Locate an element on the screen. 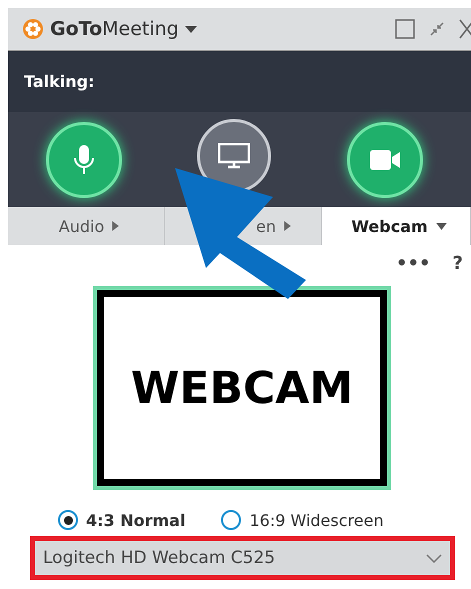 Image resolution: width=471 pixels, height=589 pixels. device-dropdown: Logitech HD Webcam C525 is located at coordinates (242, 558).